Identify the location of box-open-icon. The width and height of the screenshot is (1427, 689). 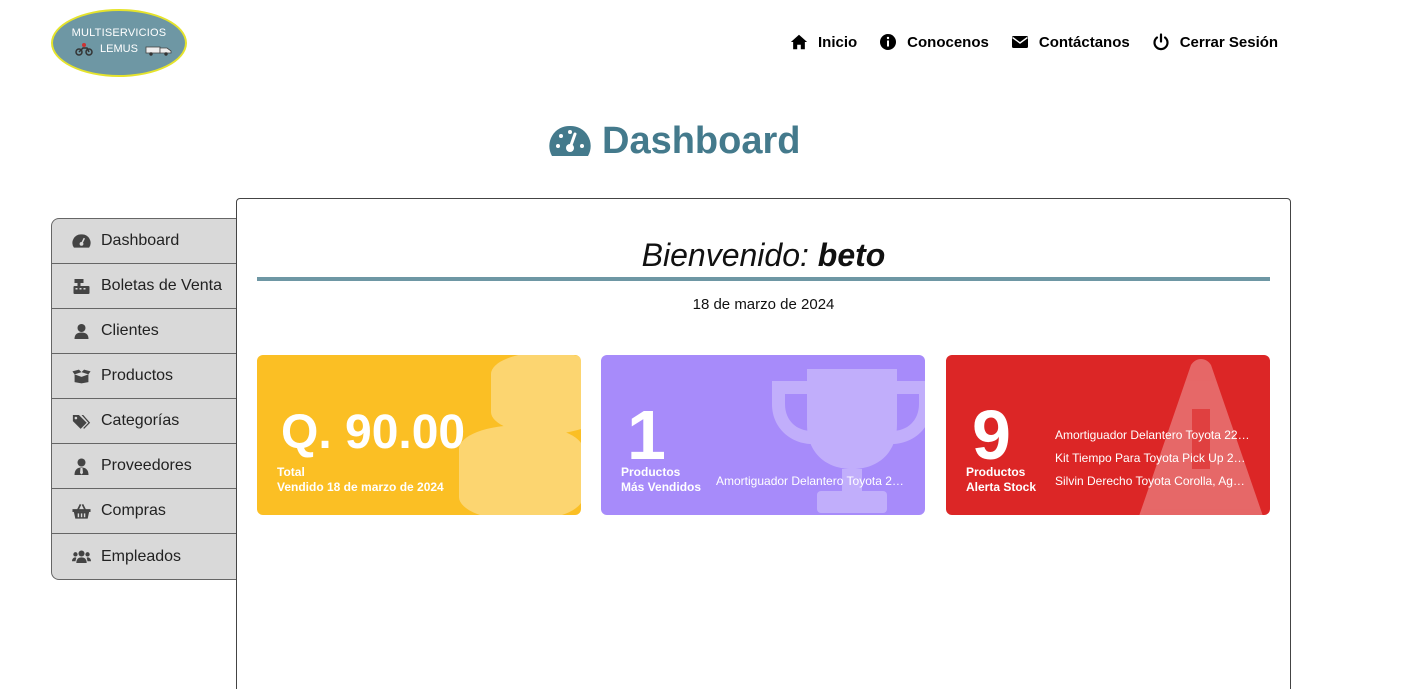
(81, 376).